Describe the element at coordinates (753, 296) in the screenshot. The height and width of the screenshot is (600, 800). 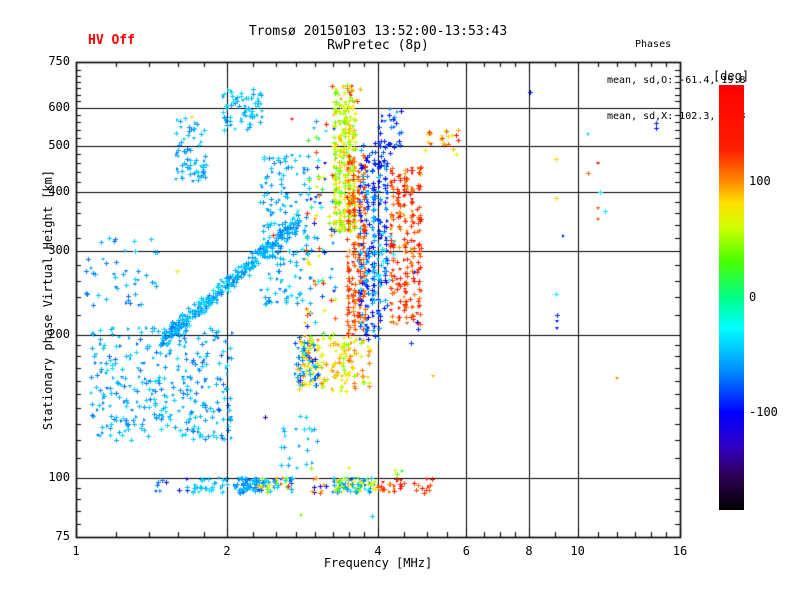
I see `colorbar-tick-label: 0` at that location.